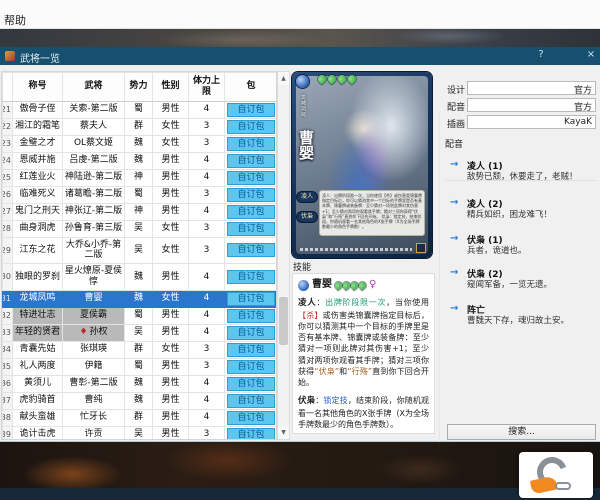 The width and height of the screenshot is (600, 500). What do you see at coordinates (139, 194) in the screenshot?
I see `table-row: 426临难死义诸葛瞻-第二版蜀男性3自订包` at bounding box center [139, 194].